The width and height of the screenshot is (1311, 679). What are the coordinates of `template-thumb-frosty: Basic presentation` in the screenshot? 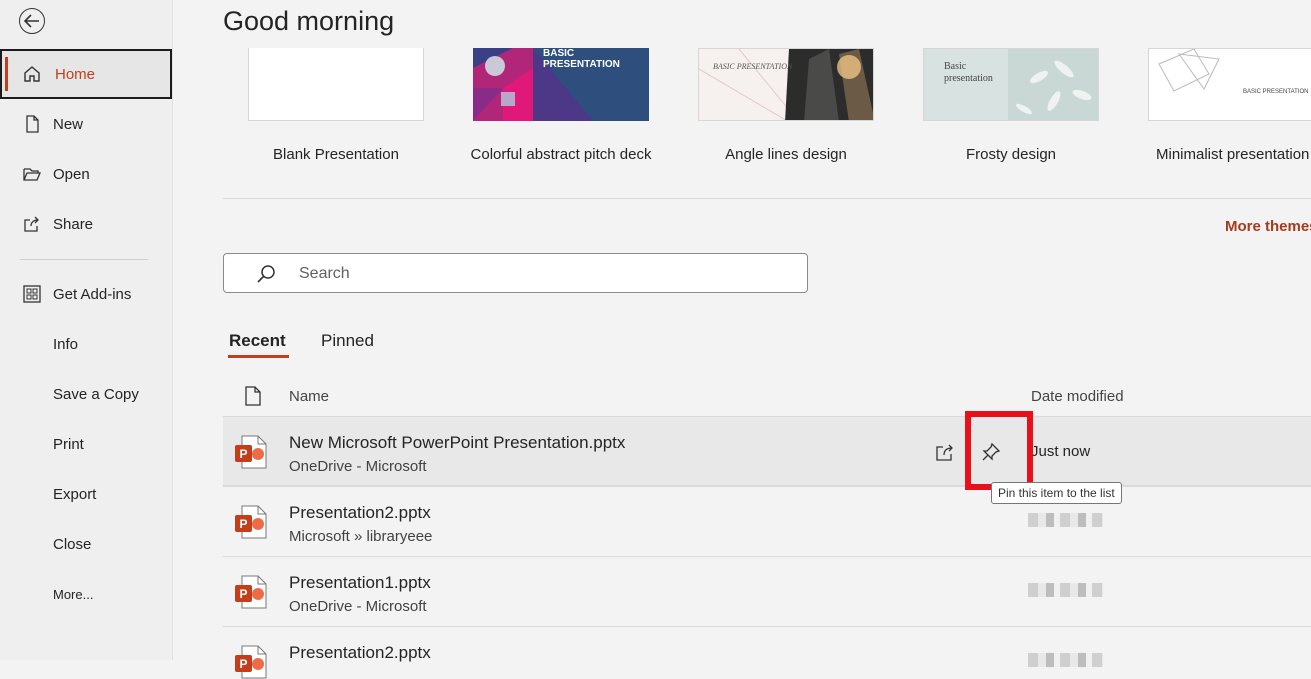 It's located at (1011, 84).